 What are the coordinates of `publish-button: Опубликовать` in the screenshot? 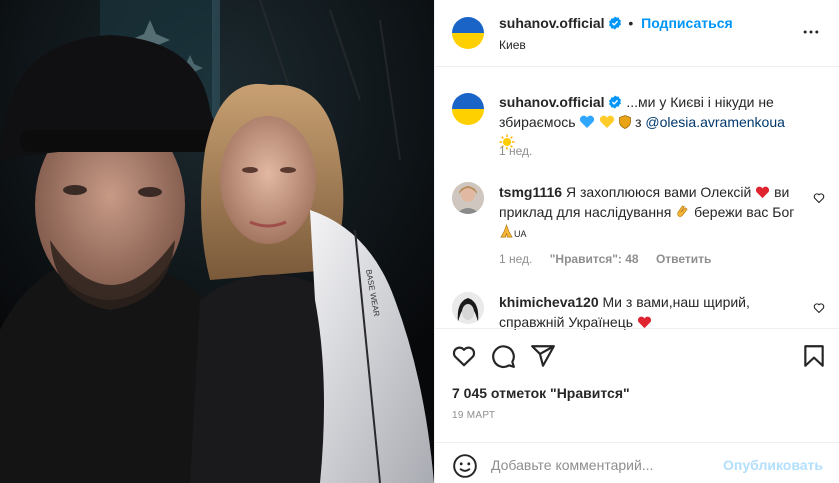 It's located at (773, 465).